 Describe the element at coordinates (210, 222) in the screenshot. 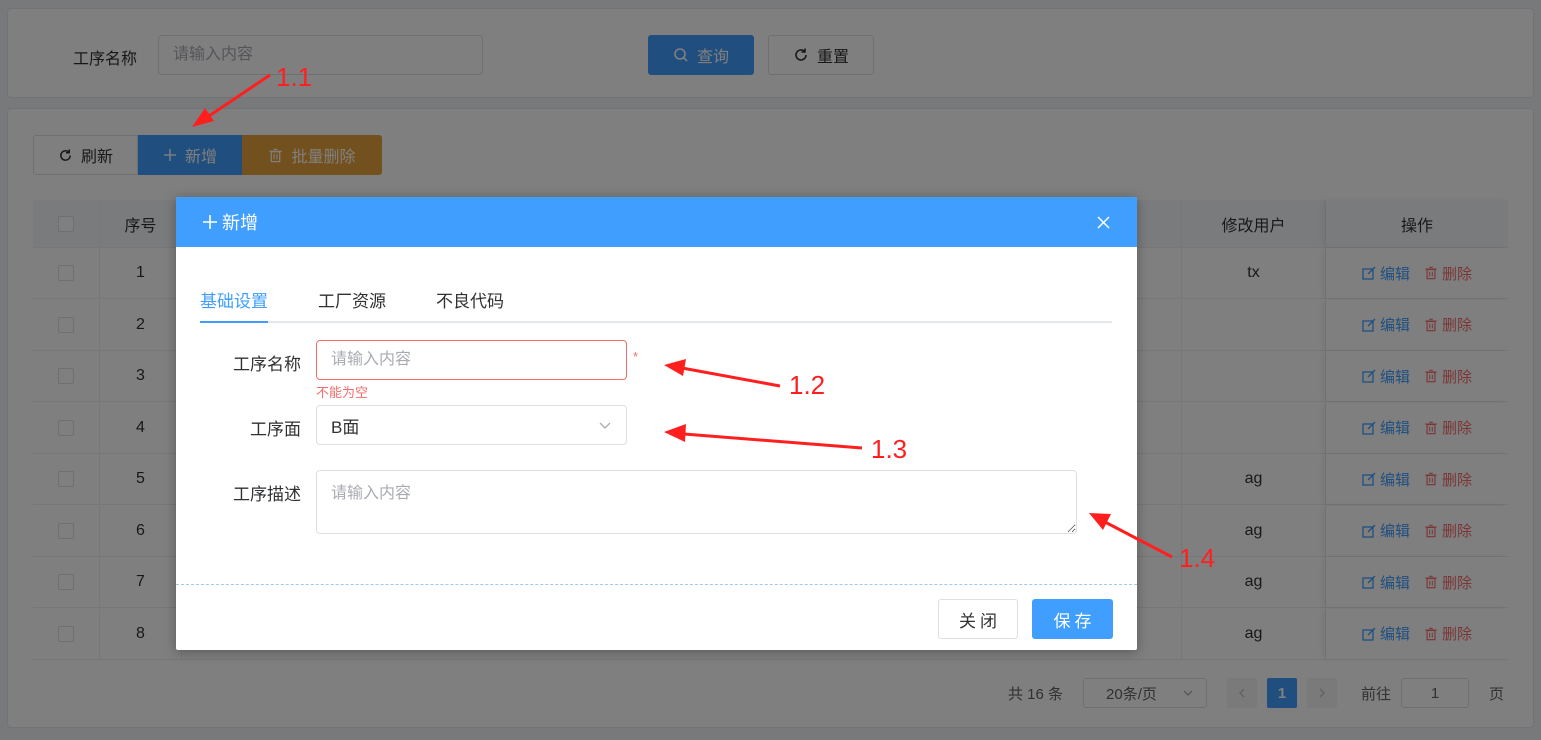

I see `plus-icon` at that location.